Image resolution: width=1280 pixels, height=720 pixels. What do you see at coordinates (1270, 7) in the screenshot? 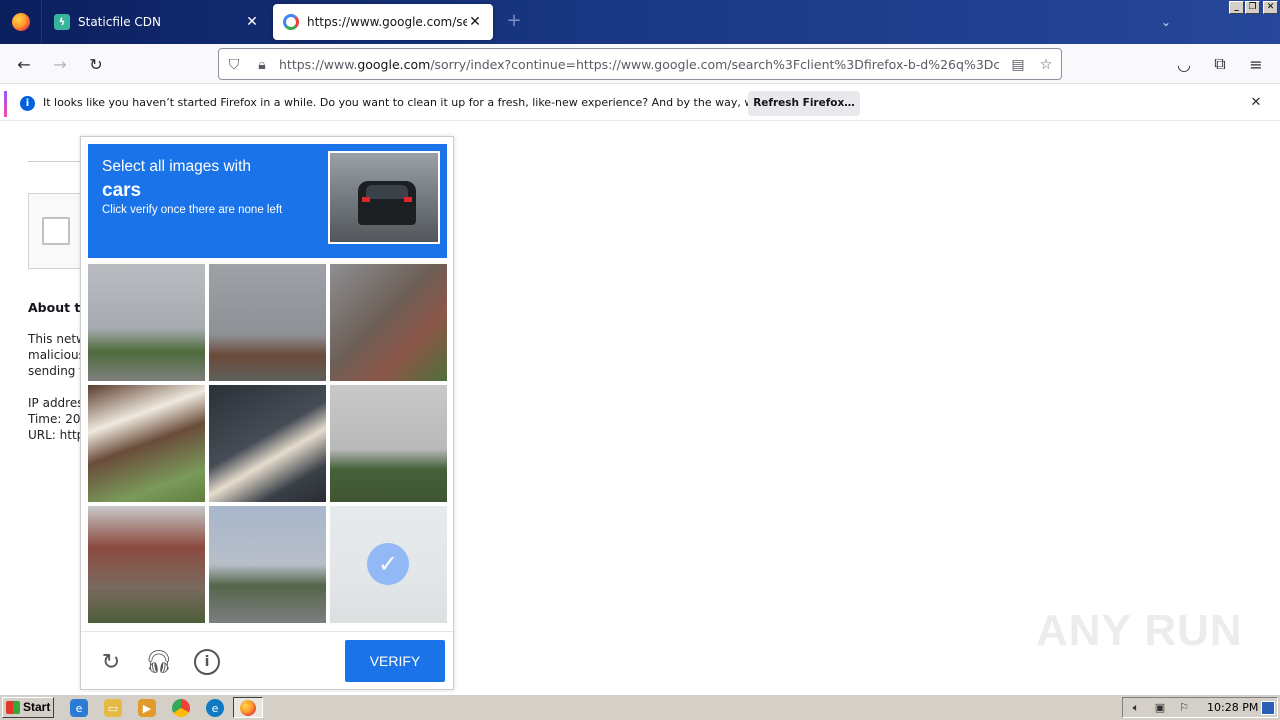
I see `close-window-button: ✕` at bounding box center [1270, 7].